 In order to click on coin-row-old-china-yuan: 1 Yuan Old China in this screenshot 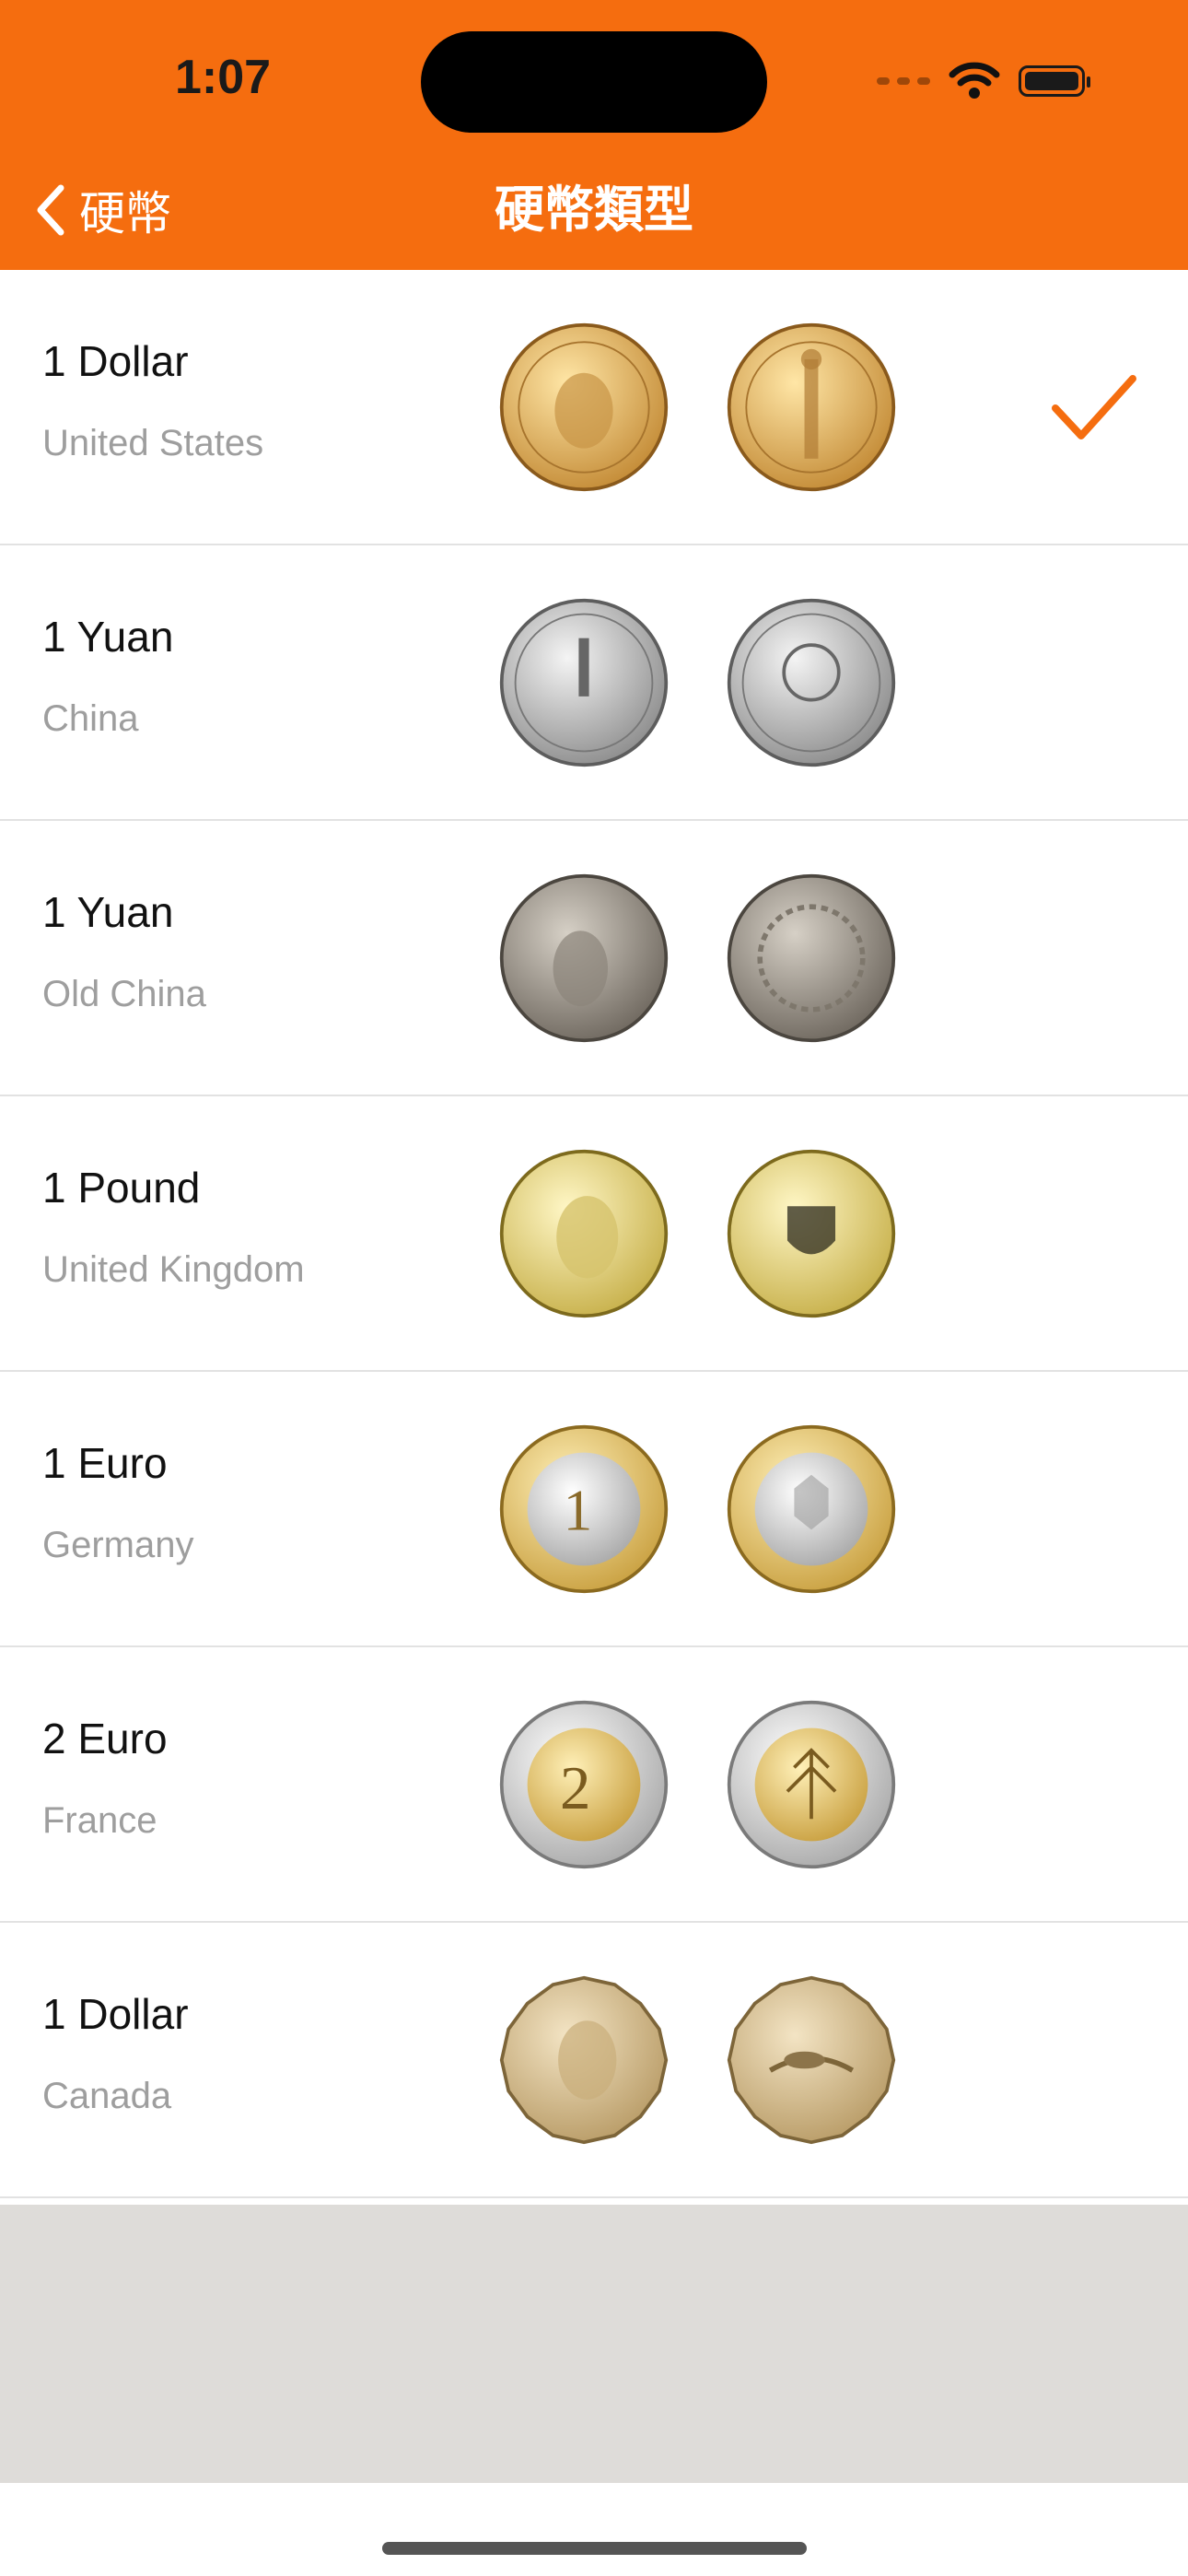, I will do `click(594, 958)`.